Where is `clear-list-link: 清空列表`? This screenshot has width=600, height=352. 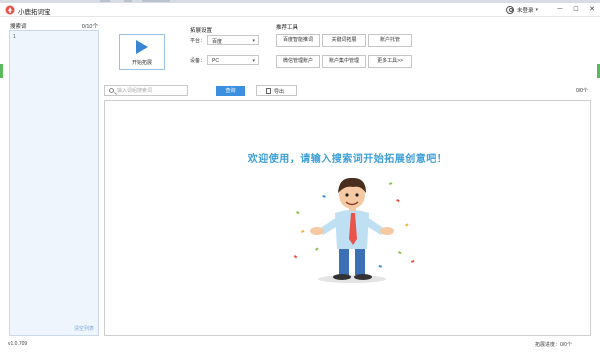 clear-list-link: 清空列表 is located at coordinates (84, 328).